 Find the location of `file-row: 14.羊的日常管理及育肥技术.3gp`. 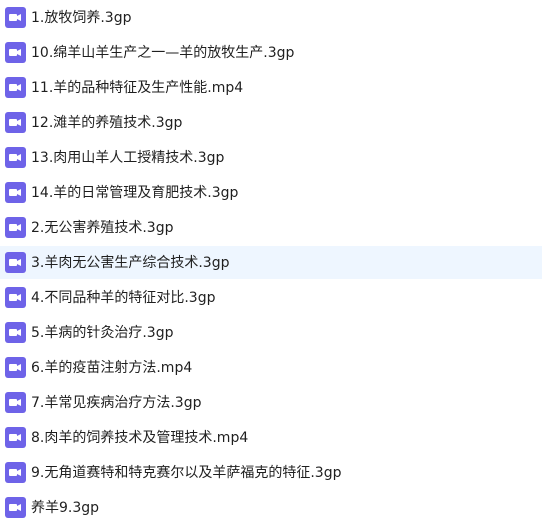

file-row: 14.羊的日常管理及育肥技术.3gp is located at coordinates (271, 192).